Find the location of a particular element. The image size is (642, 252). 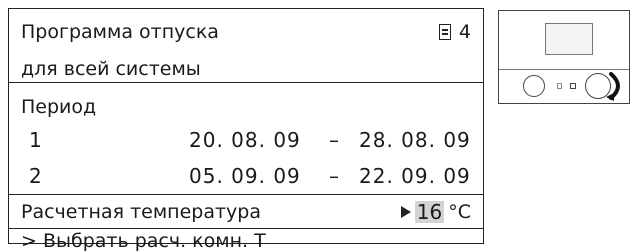

menu-title: Программа отпуска is located at coordinates (120, 32).